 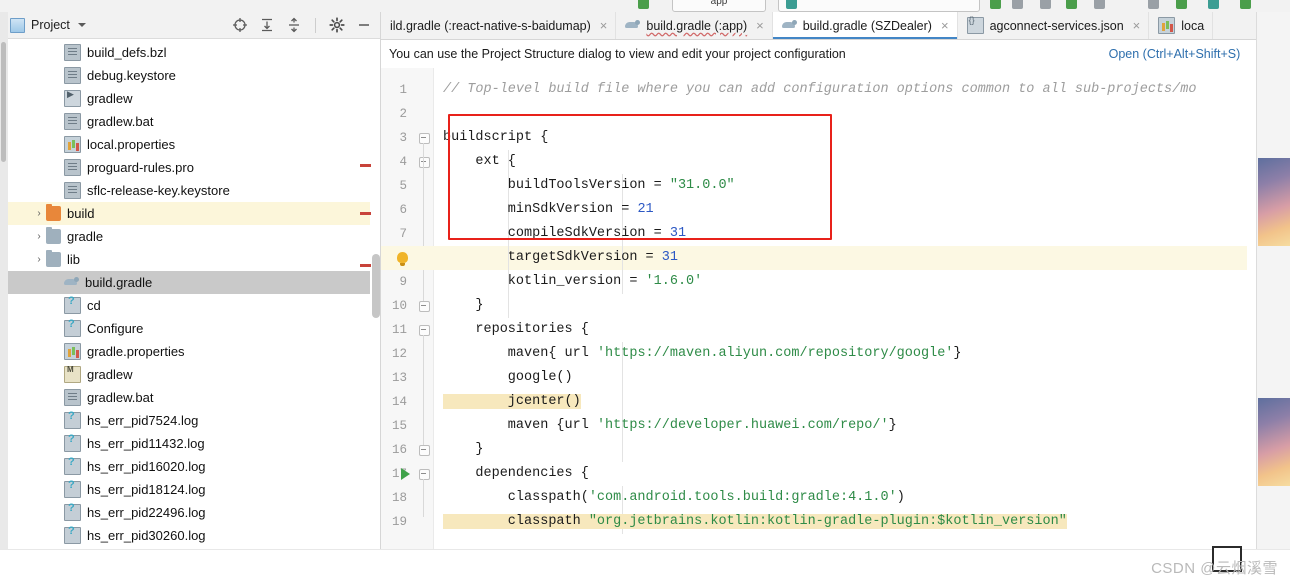 I want to click on code-line: repositories {, so click(x=515, y=330).